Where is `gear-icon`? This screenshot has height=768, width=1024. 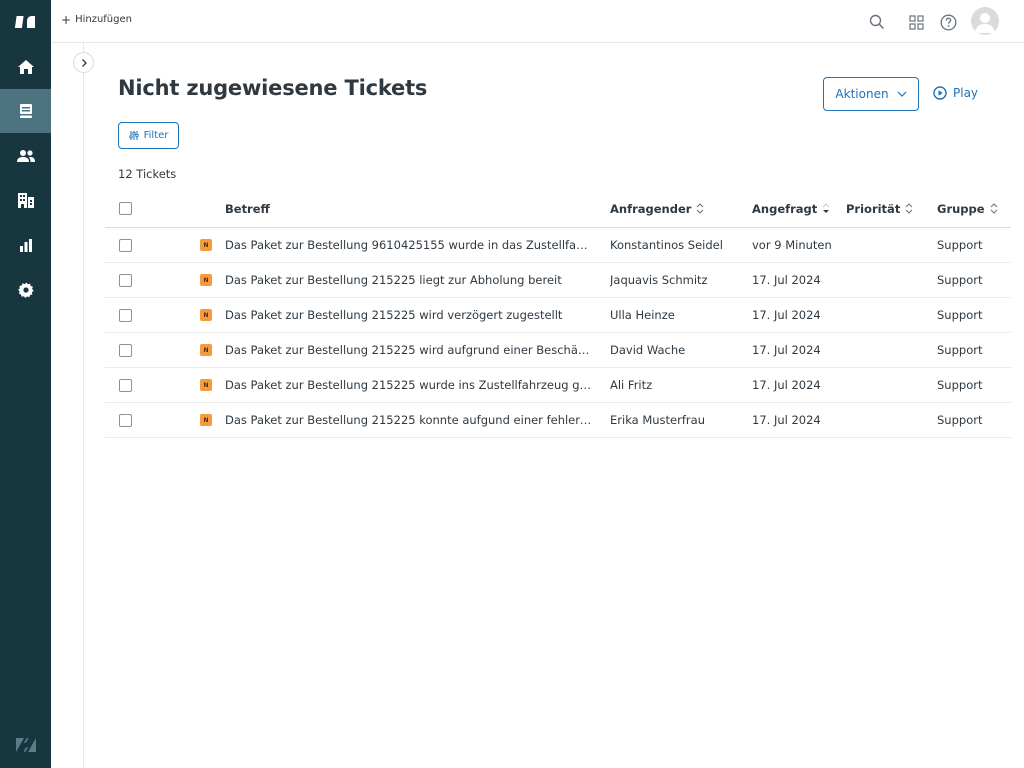 gear-icon is located at coordinates (25, 290).